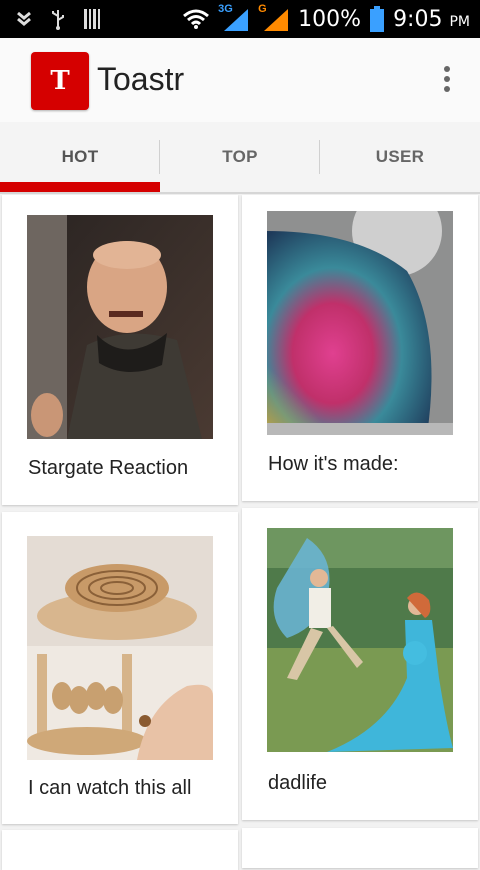  I want to click on signal-g: G, so click(274, 18).